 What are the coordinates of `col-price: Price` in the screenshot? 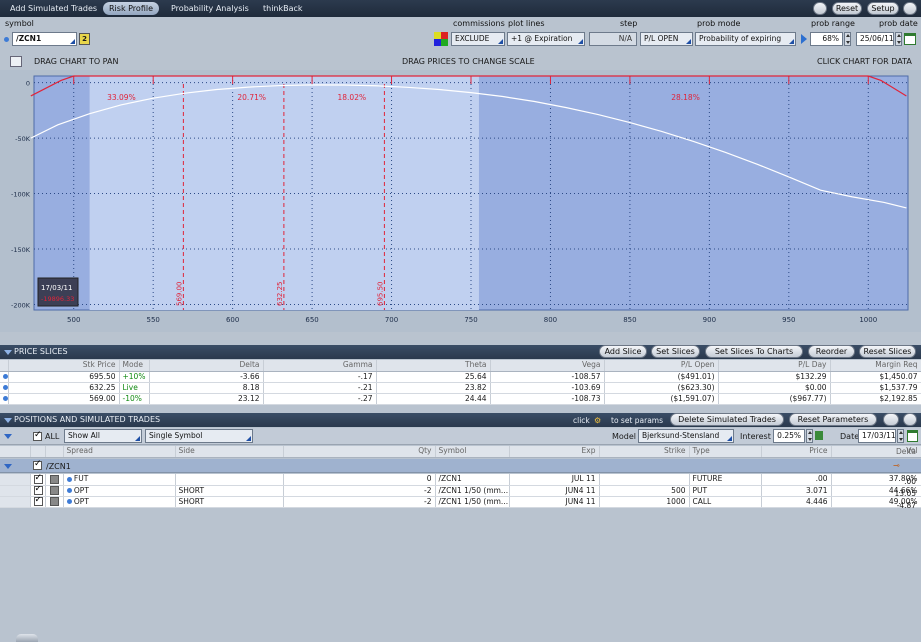 It's located at (796, 452).